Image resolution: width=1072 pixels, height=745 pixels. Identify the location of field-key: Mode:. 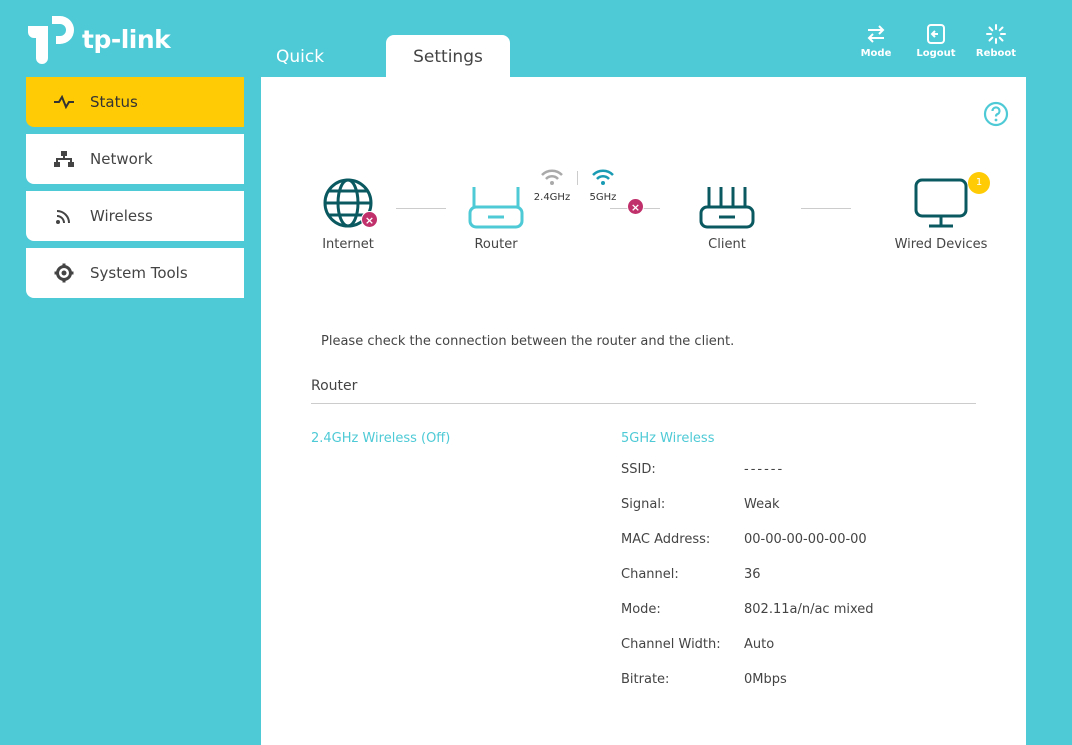
(641, 609).